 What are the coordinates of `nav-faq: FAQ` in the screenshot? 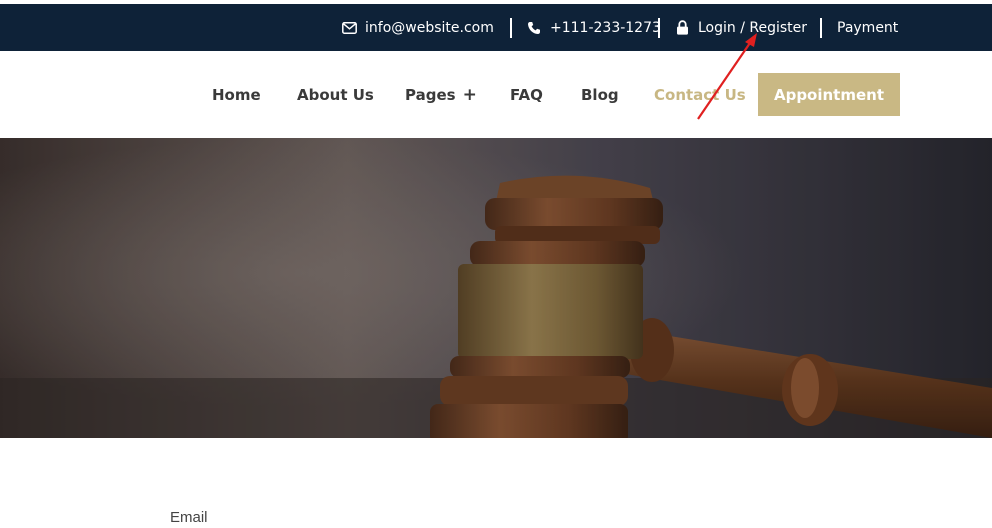 It's located at (526, 94).